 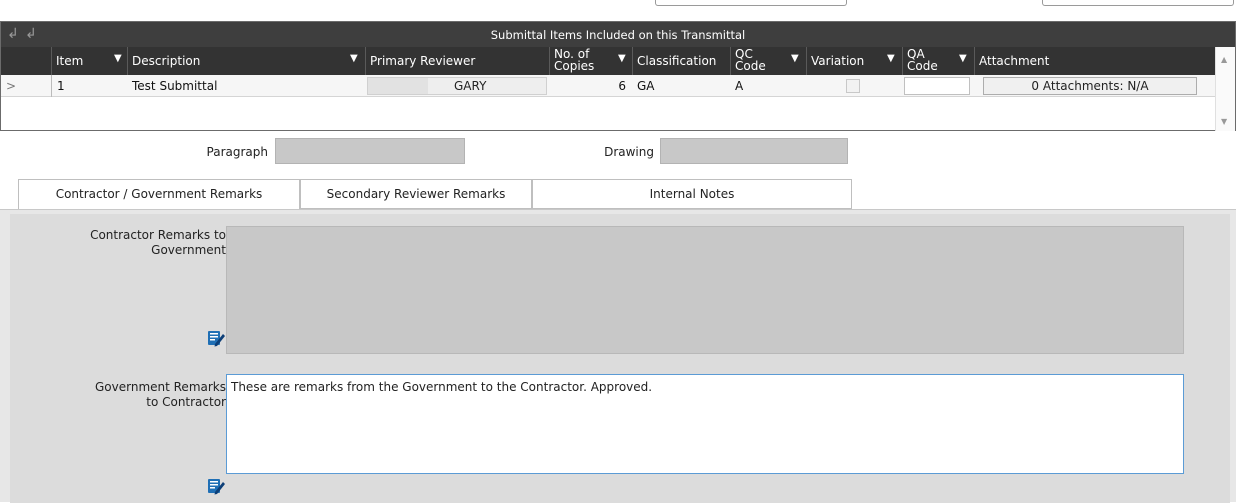 I want to click on paragraph-label: Paragraph, so click(x=237, y=152).